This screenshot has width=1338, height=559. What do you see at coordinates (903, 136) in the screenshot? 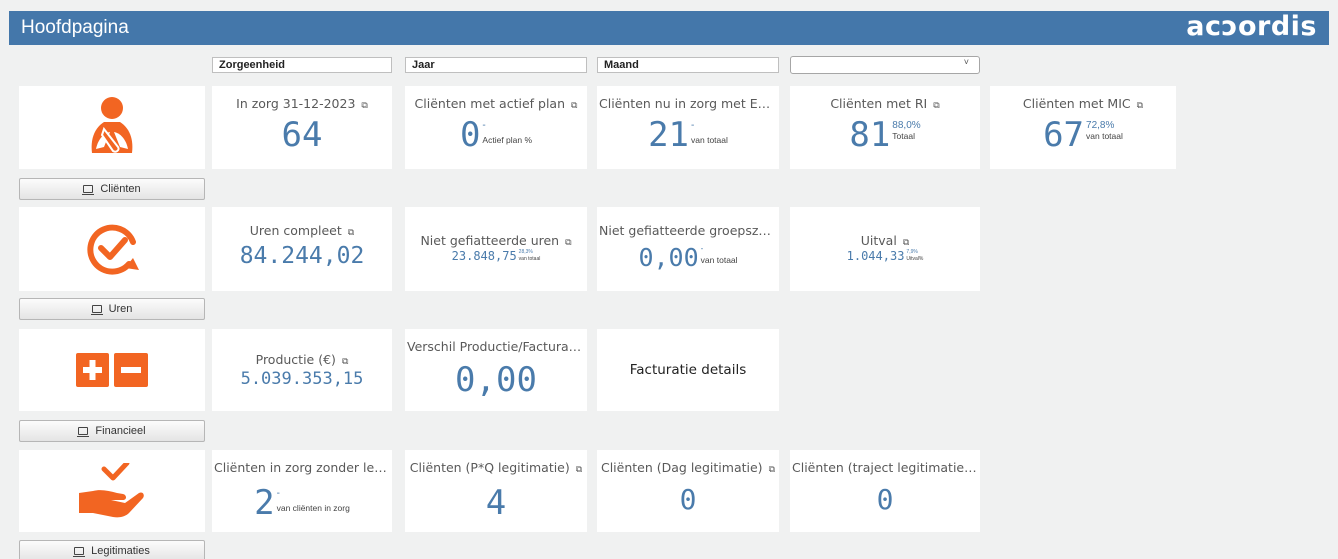
I see `kpi-label: Totaal` at bounding box center [903, 136].